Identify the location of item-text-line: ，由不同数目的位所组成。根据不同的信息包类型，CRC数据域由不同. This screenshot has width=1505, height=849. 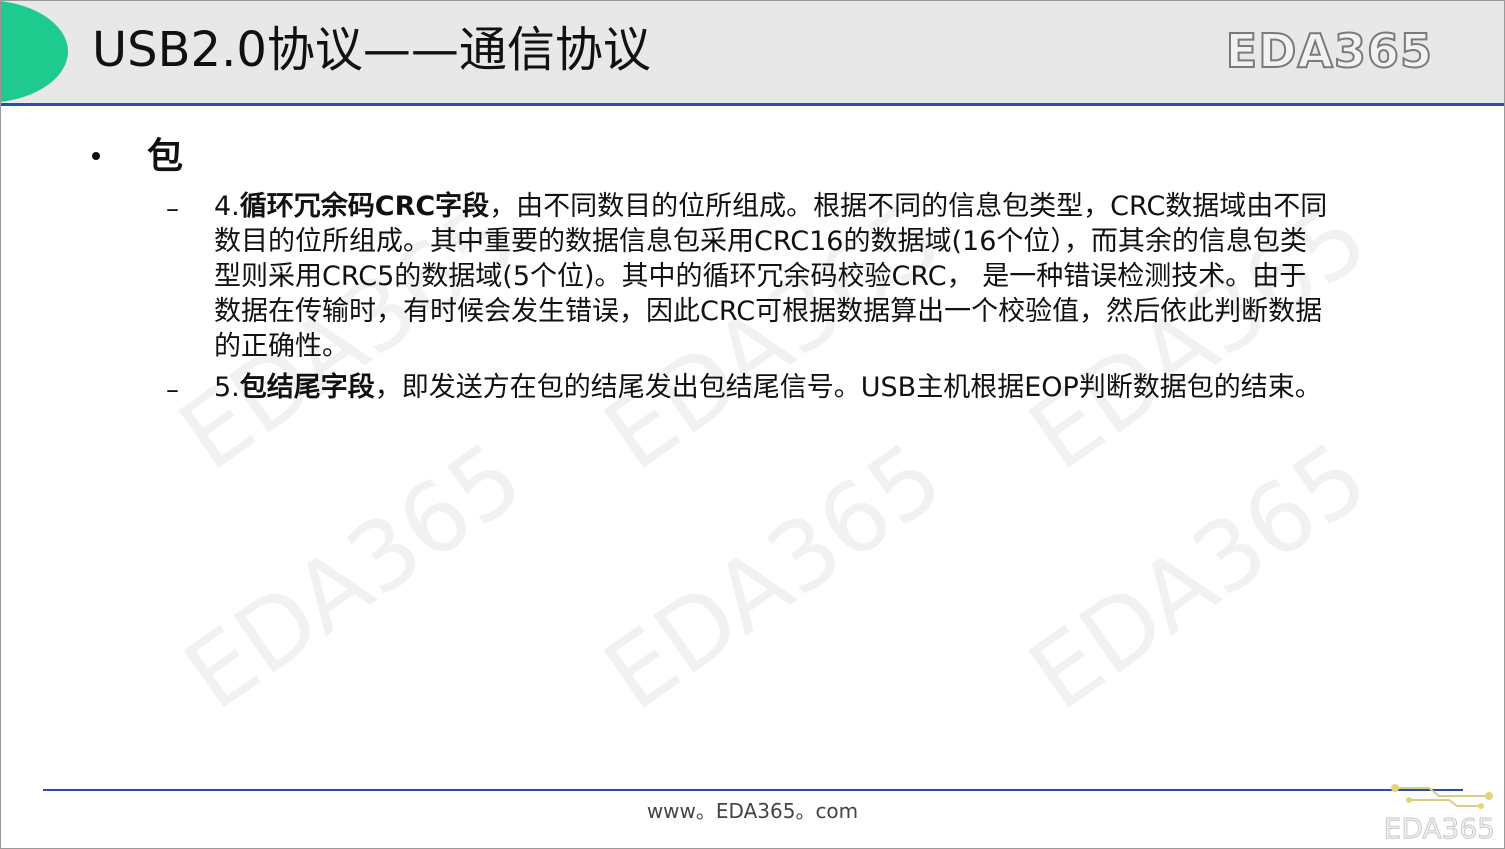
(908, 206).